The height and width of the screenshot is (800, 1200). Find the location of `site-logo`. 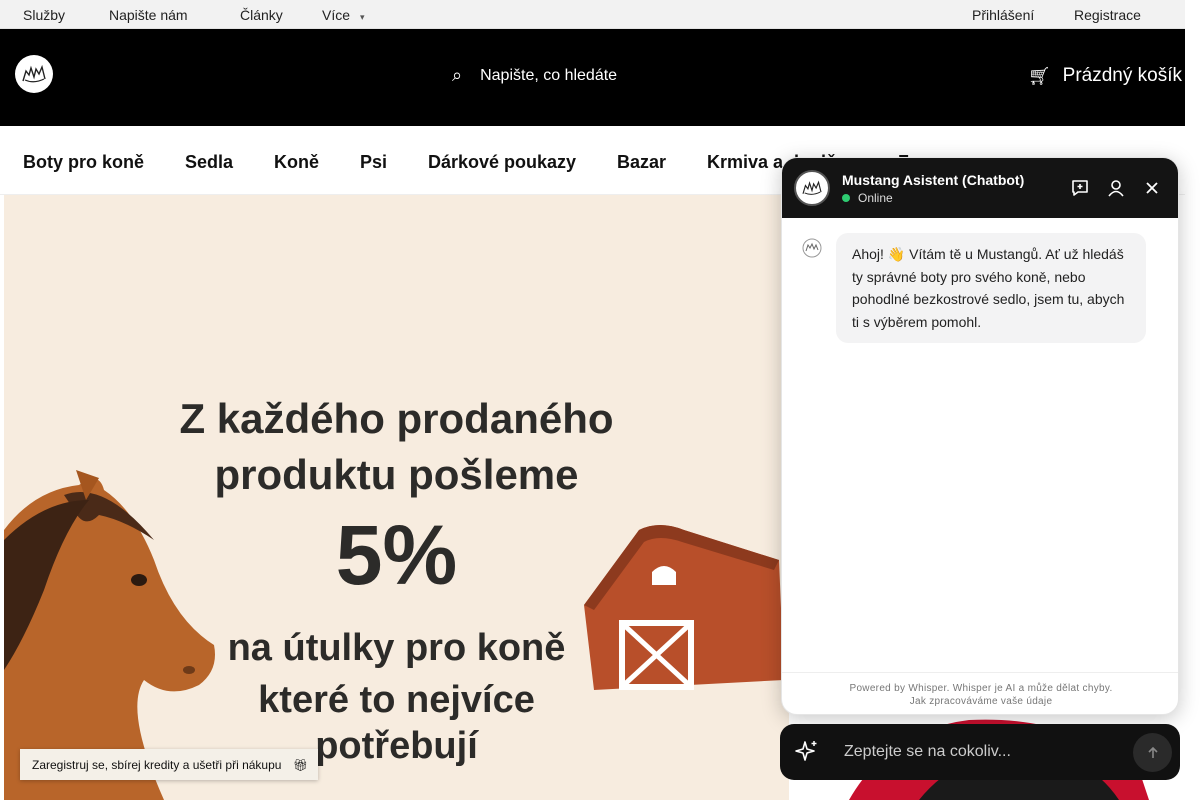

site-logo is located at coordinates (34, 74).